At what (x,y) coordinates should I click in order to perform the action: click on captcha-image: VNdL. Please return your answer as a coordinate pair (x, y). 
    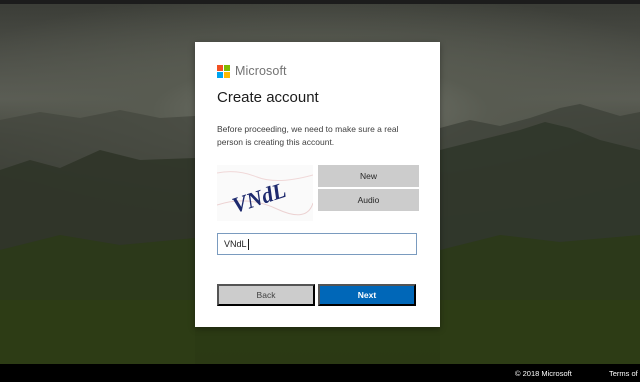
    Looking at the image, I should click on (265, 193).